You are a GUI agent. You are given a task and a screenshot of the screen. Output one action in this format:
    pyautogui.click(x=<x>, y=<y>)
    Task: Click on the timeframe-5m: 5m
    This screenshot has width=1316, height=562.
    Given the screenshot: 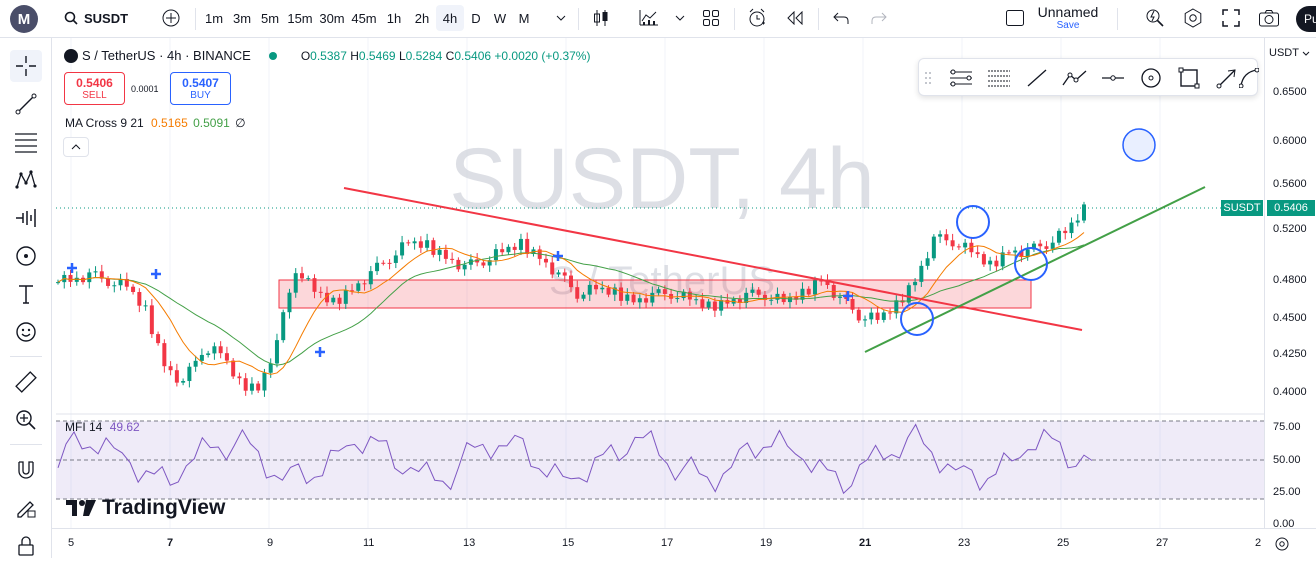 What is the action you would take?
    pyautogui.click(x=270, y=18)
    